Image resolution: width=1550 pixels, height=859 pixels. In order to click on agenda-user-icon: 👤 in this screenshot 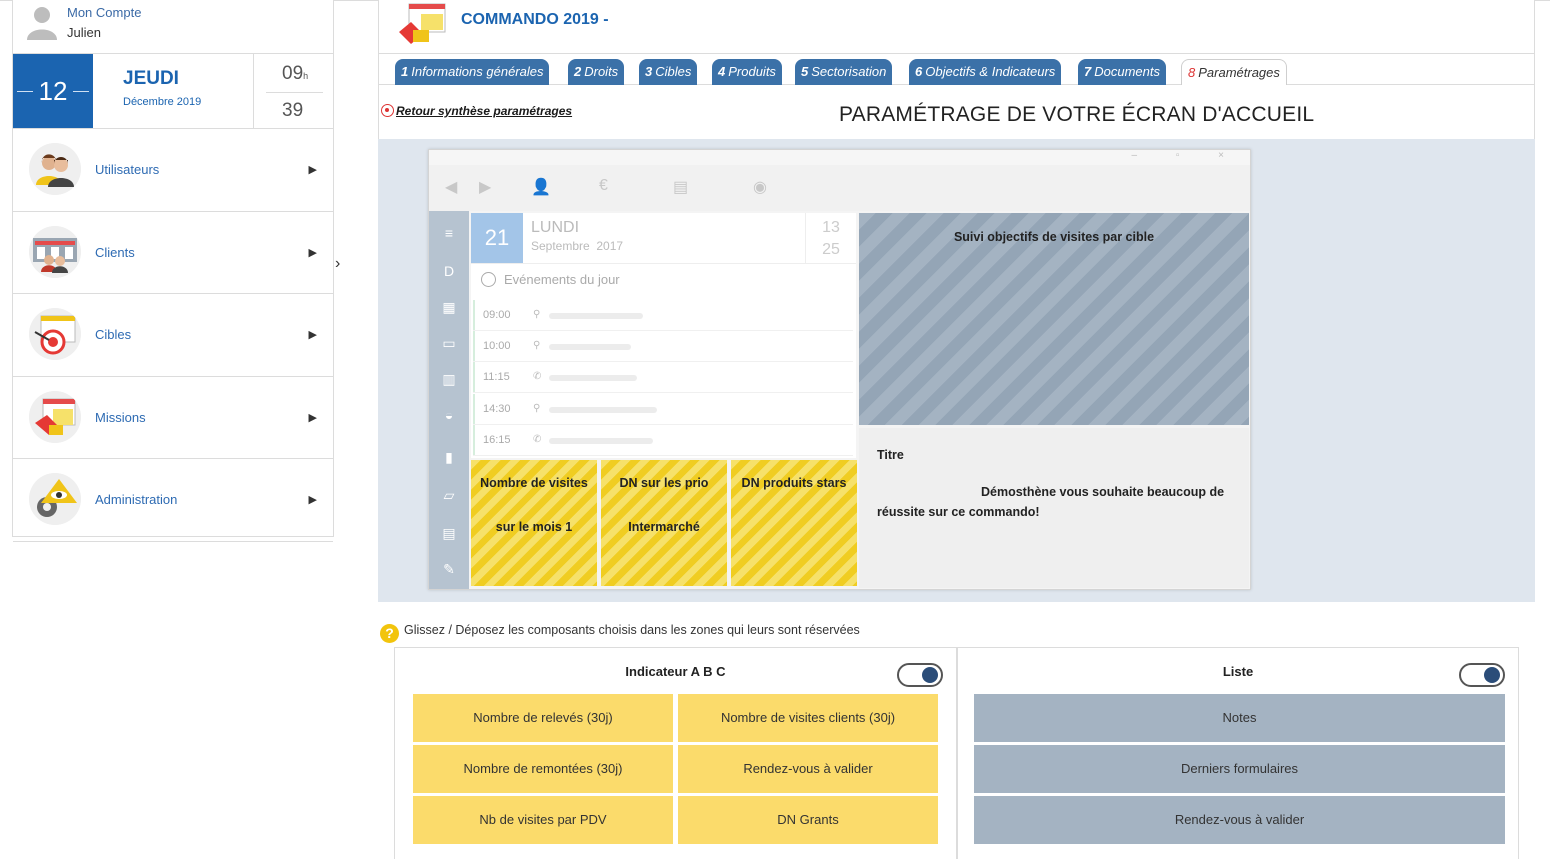, I will do `click(541, 187)`.